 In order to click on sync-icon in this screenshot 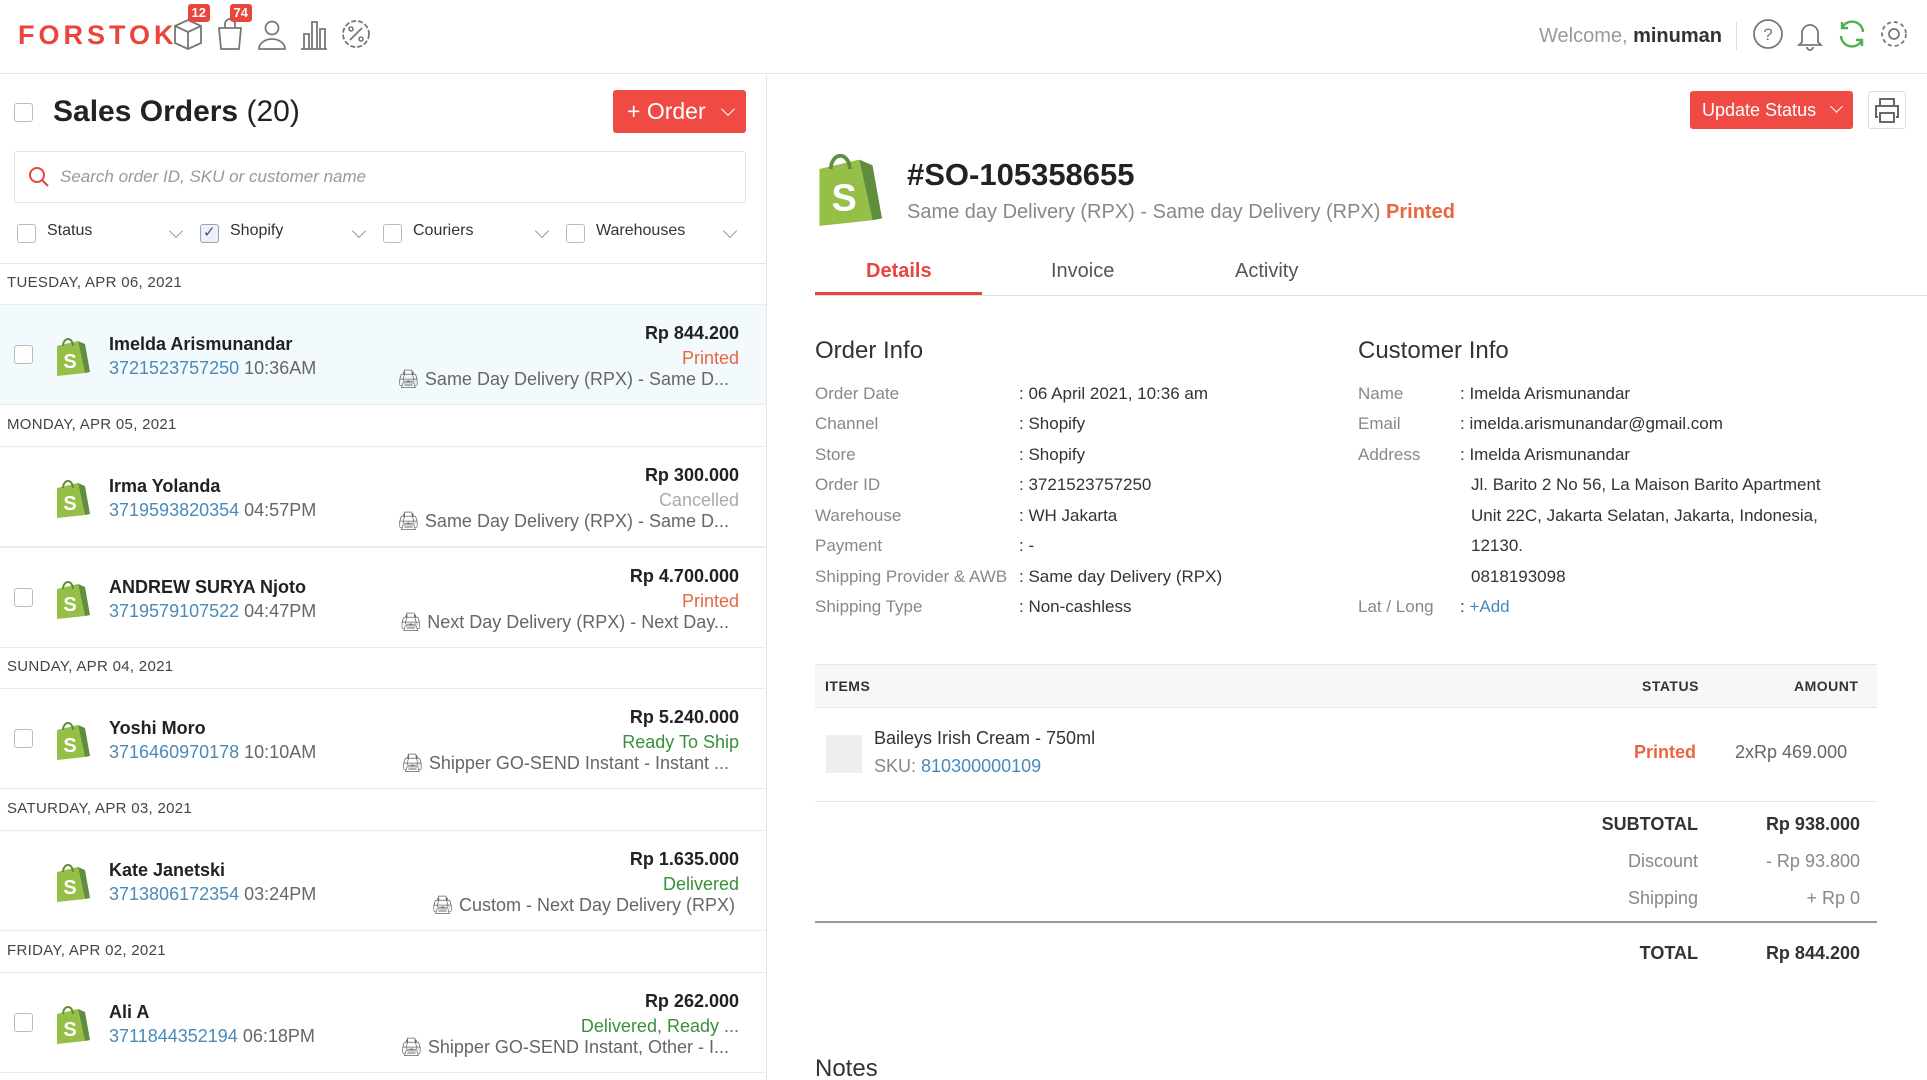, I will do `click(1852, 34)`.